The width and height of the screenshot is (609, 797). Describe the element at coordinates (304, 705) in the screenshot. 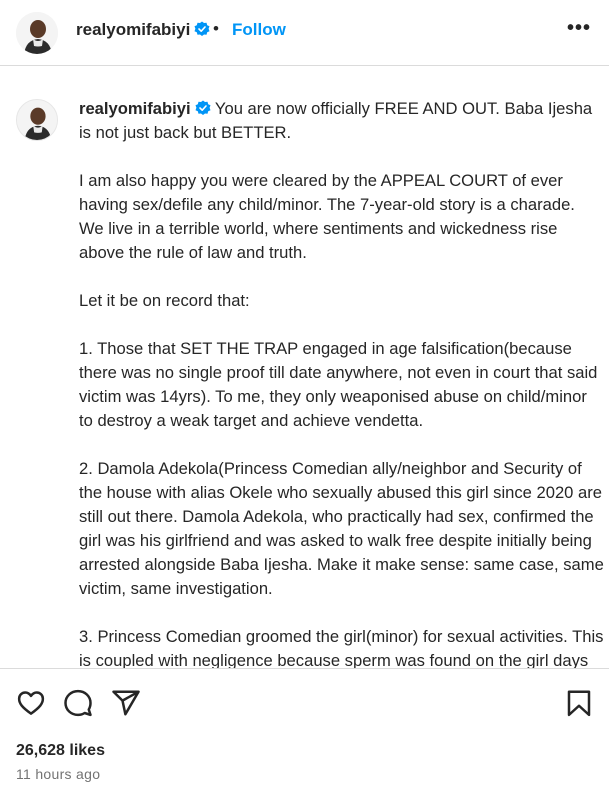

I see `action-bar` at that location.